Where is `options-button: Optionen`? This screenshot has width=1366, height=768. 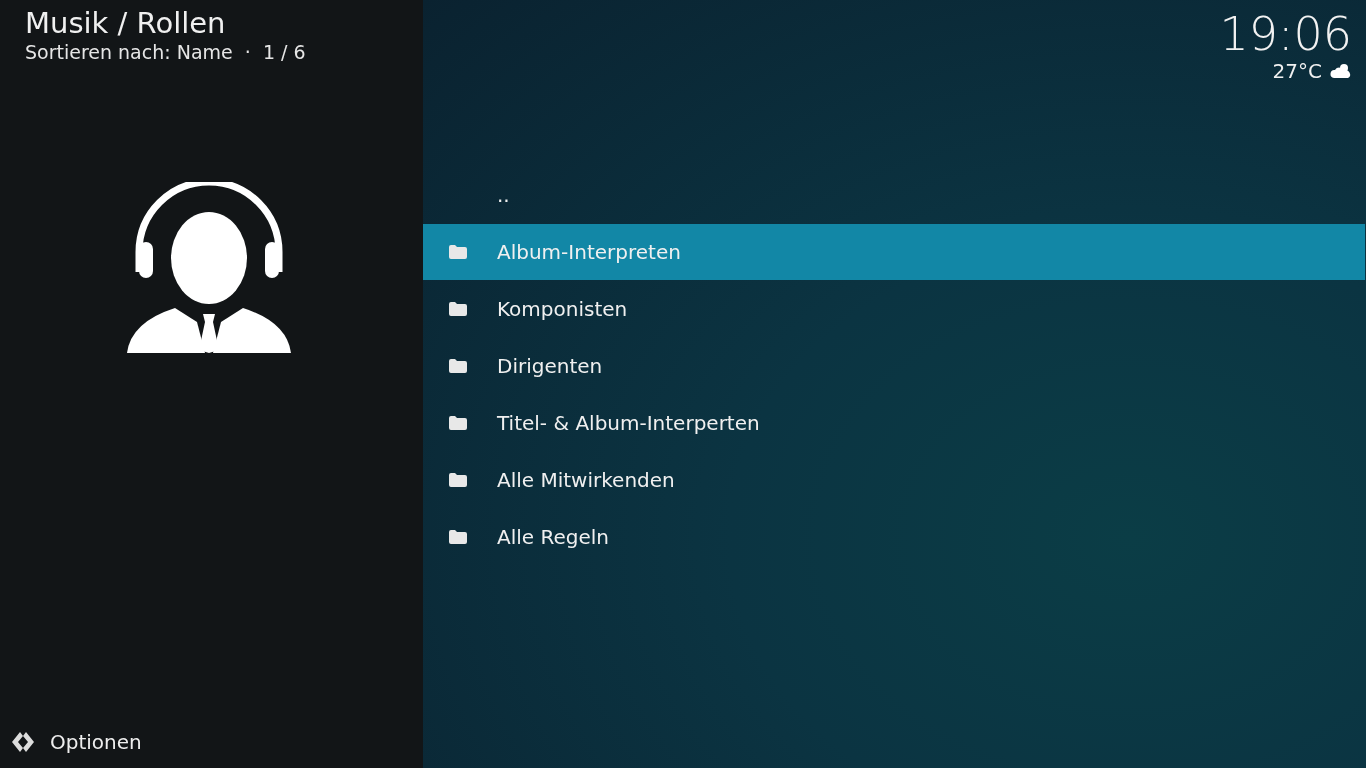 options-button: Optionen is located at coordinates (71, 749).